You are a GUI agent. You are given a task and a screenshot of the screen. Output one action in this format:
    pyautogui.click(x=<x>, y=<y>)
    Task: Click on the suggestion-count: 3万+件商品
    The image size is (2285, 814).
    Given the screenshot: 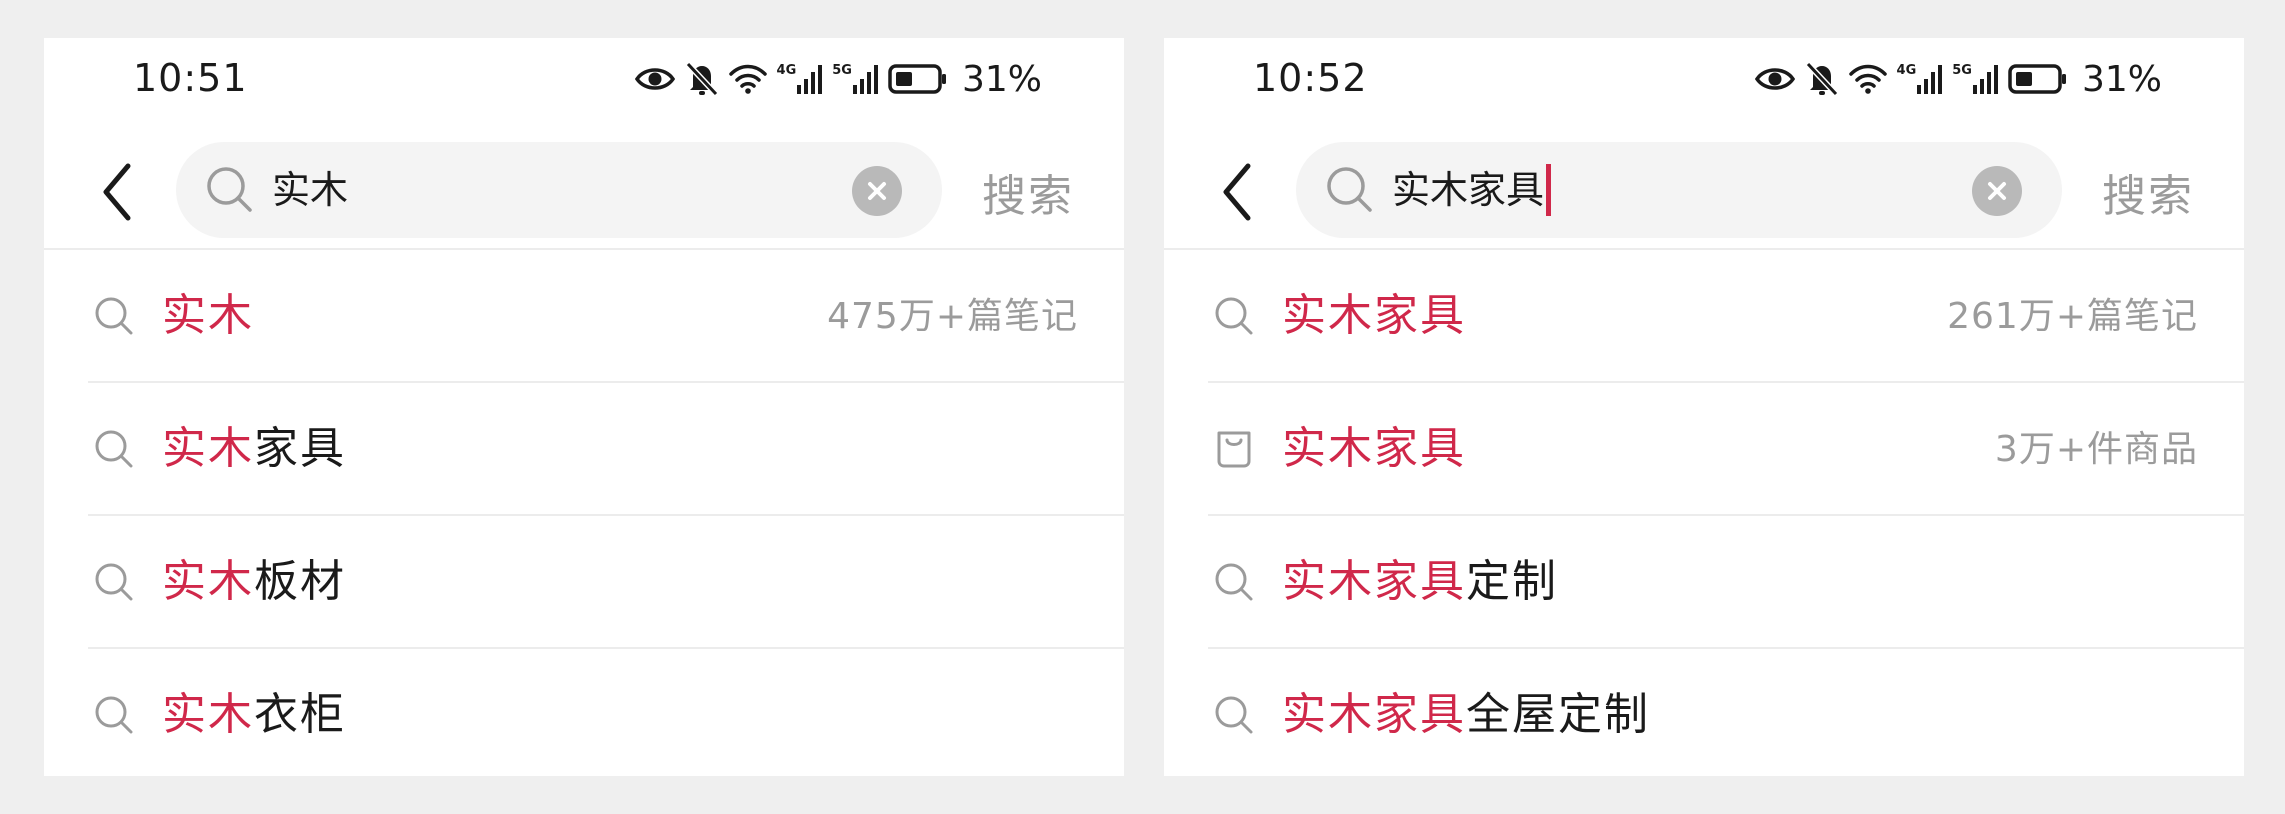 What is the action you would take?
    pyautogui.click(x=2096, y=449)
    